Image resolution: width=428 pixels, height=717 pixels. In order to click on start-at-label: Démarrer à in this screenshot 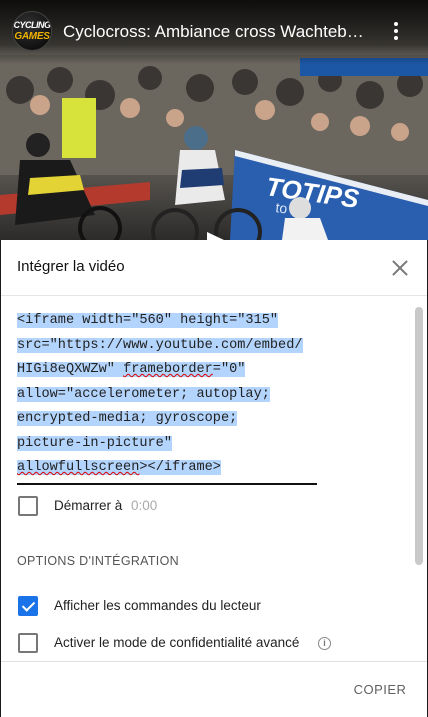, I will do `click(88, 505)`.